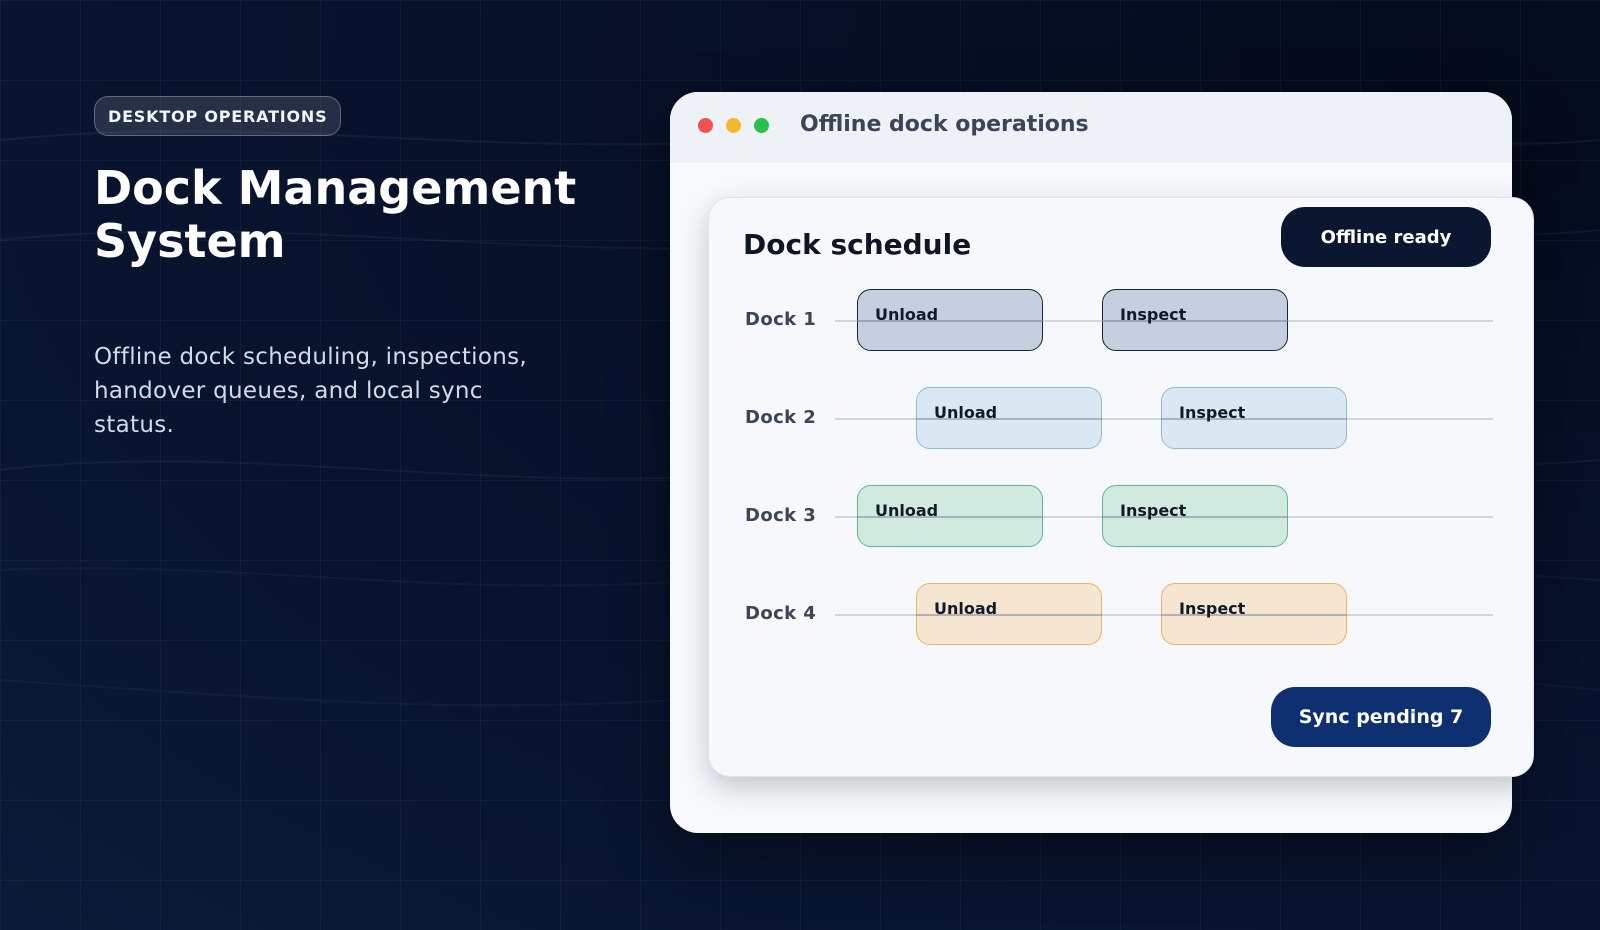 The image size is (1600, 930). Describe the element at coordinates (705, 125) in the screenshot. I see `close-window-button` at that location.